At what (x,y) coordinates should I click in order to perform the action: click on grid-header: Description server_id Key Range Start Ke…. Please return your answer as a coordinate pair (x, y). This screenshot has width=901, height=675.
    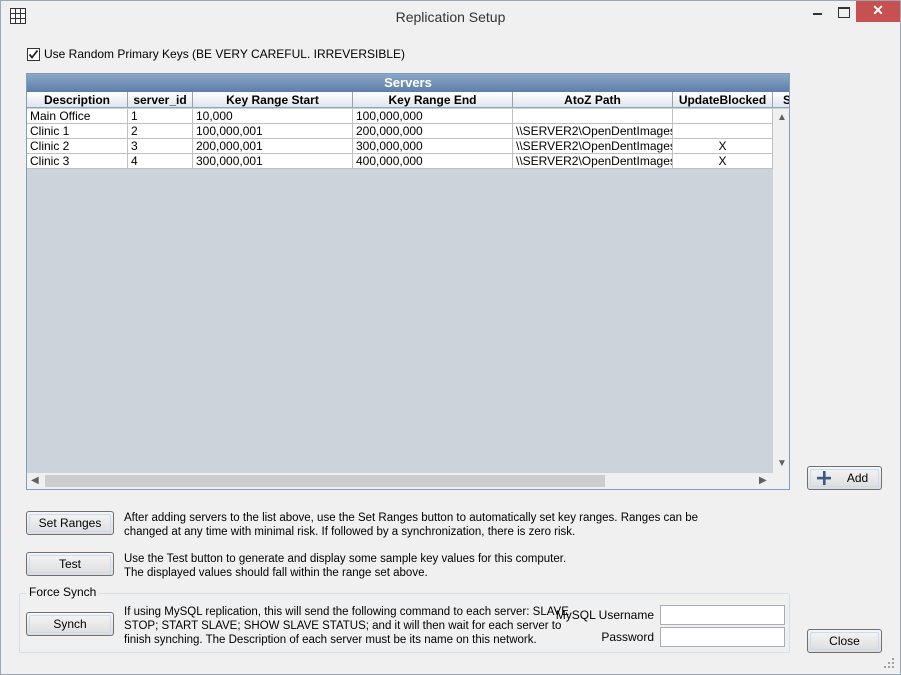
    Looking at the image, I should click on (408, 100).